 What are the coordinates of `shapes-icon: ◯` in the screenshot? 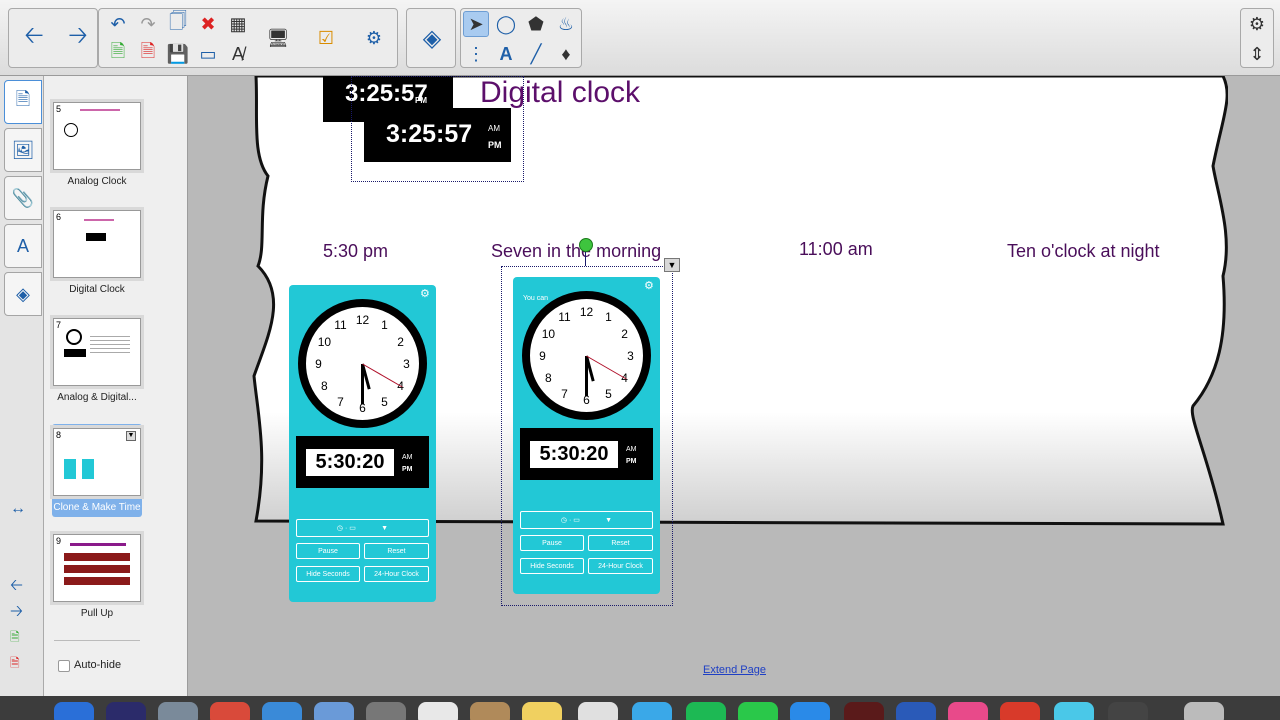 It's located at (506, 24).